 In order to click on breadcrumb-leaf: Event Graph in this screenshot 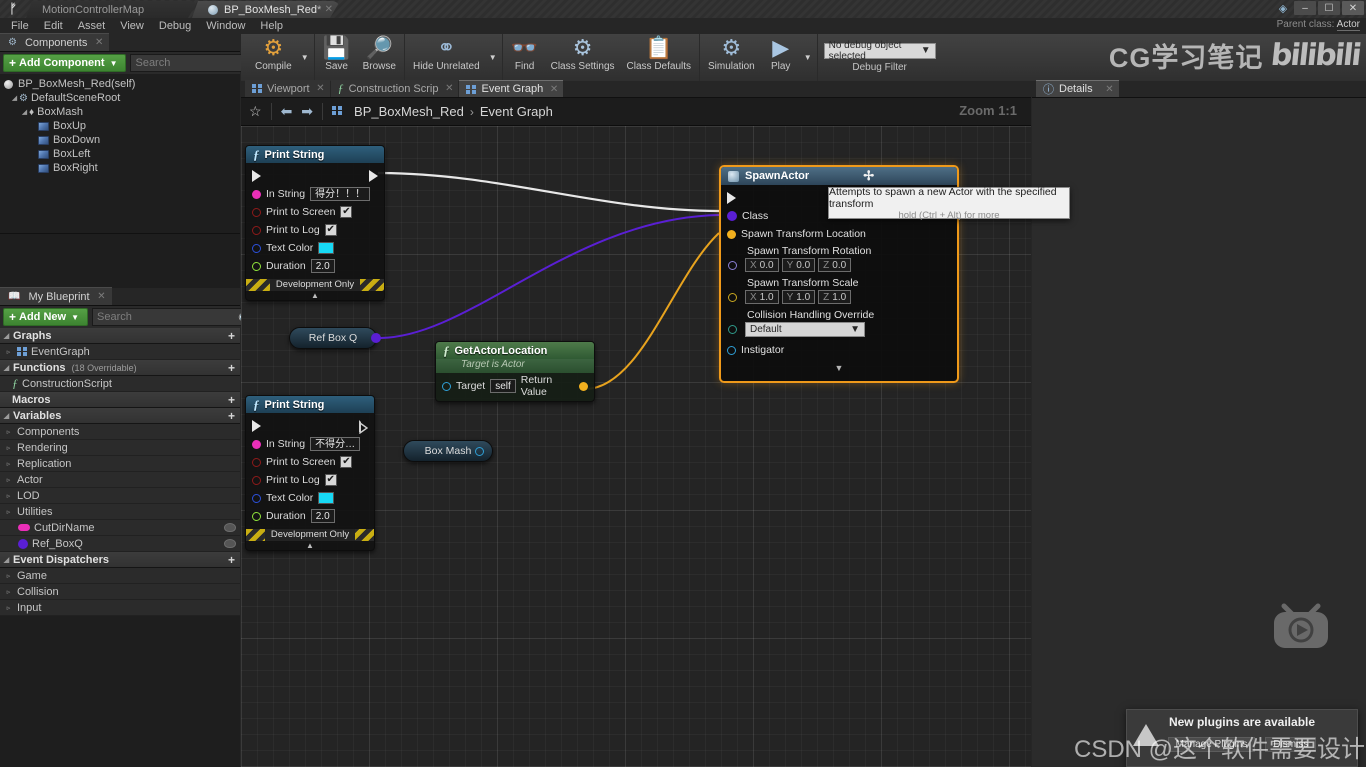, I will do `click(516, 111)`.